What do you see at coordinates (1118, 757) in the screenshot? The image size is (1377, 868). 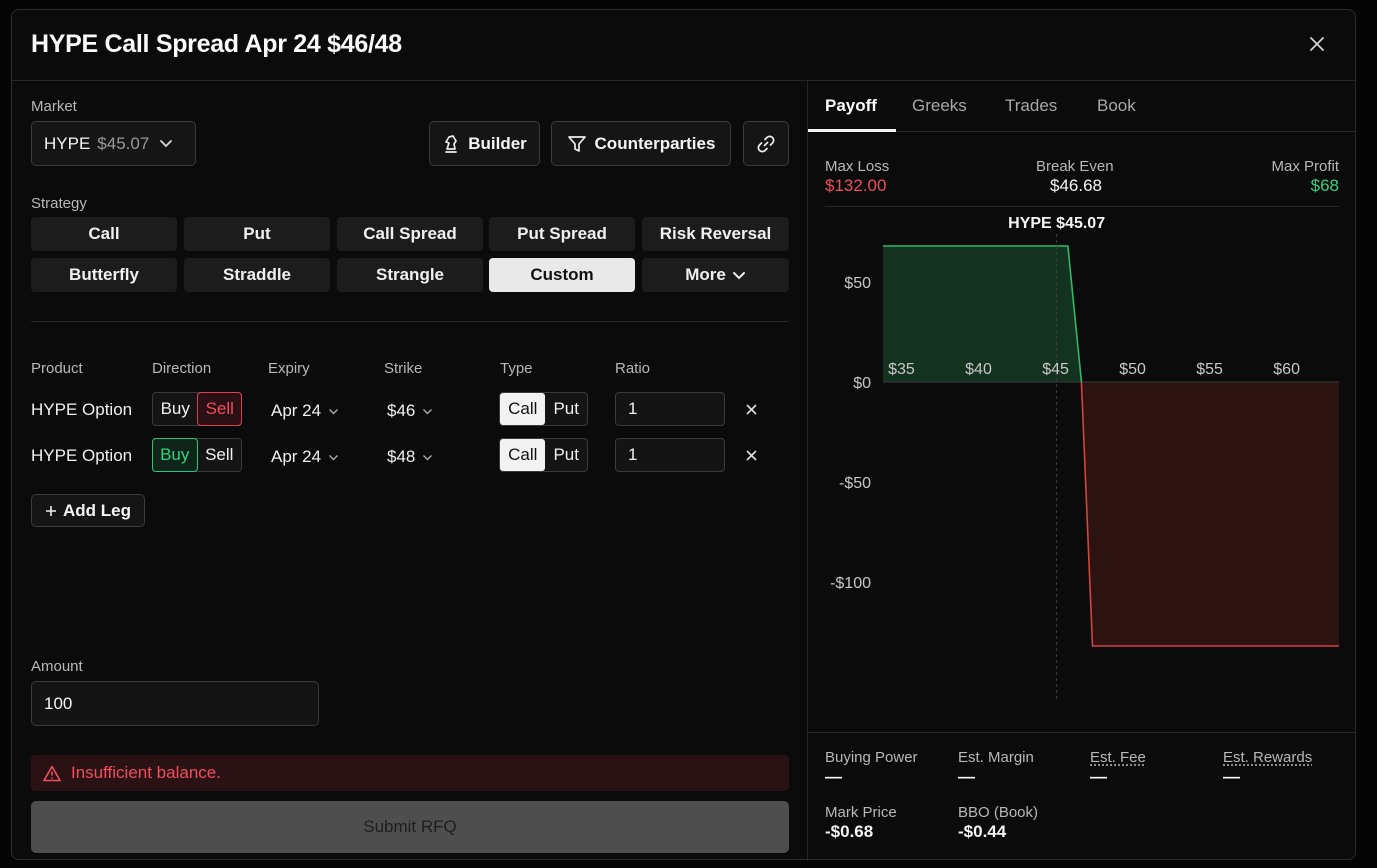 I see `est-fee-label: Est. Fee` at bounding box center [1118, 757].